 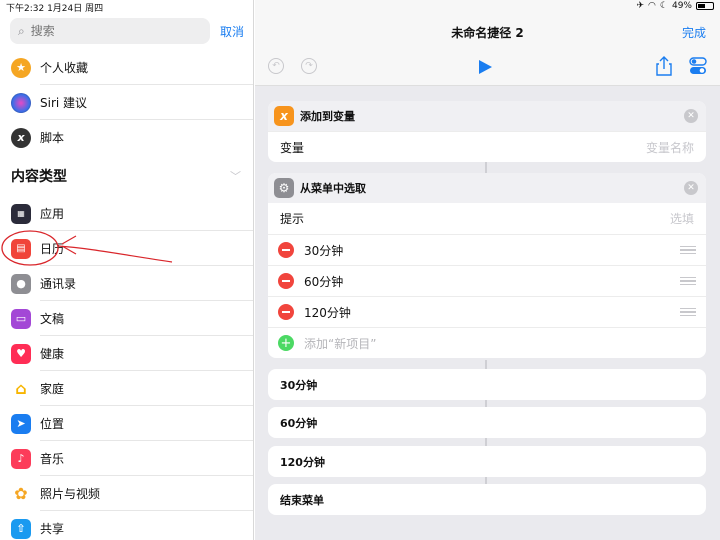 What do you see at coordinates (682, 218) in the screenshot?
I see `prompt-input: 选填` at bounding box center [682, 218].